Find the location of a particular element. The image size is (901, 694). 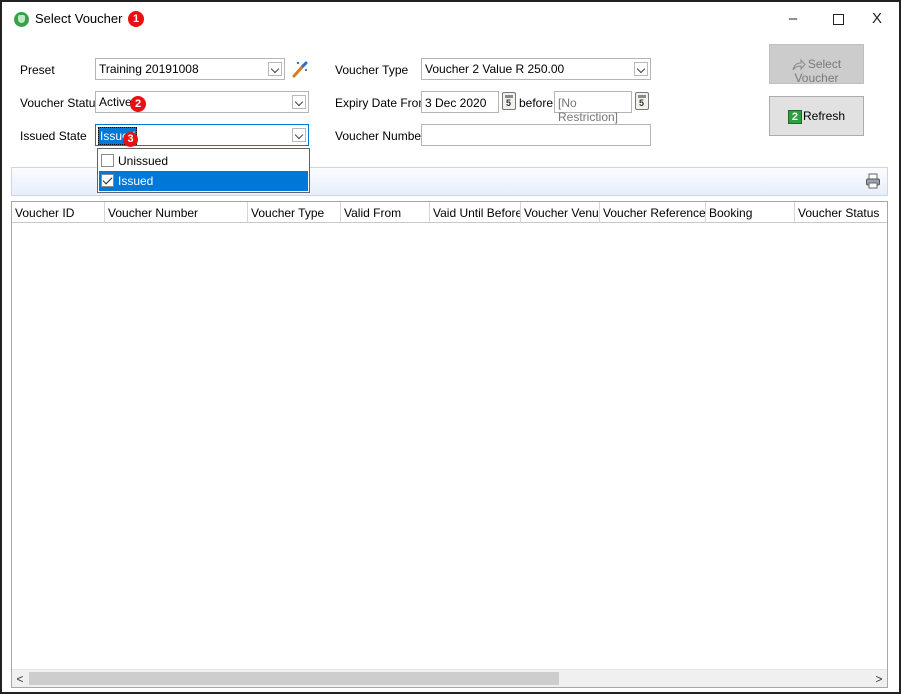

column-voucher-reference: Voucher Reference is located at coordinates (653, 212).